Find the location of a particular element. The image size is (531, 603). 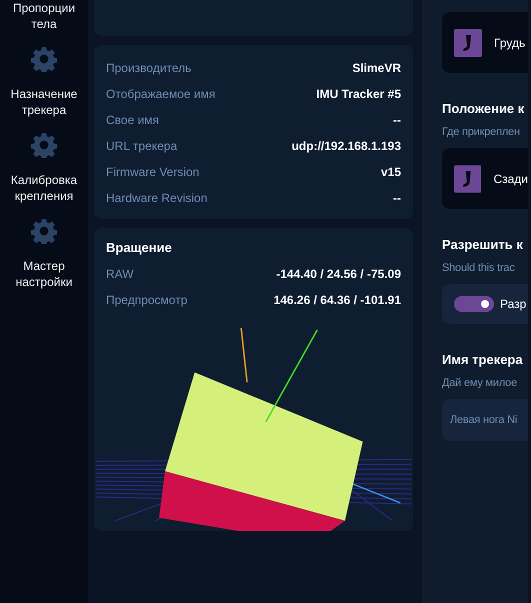

section-hint: Should this trac is located at coordinates (479, 268).